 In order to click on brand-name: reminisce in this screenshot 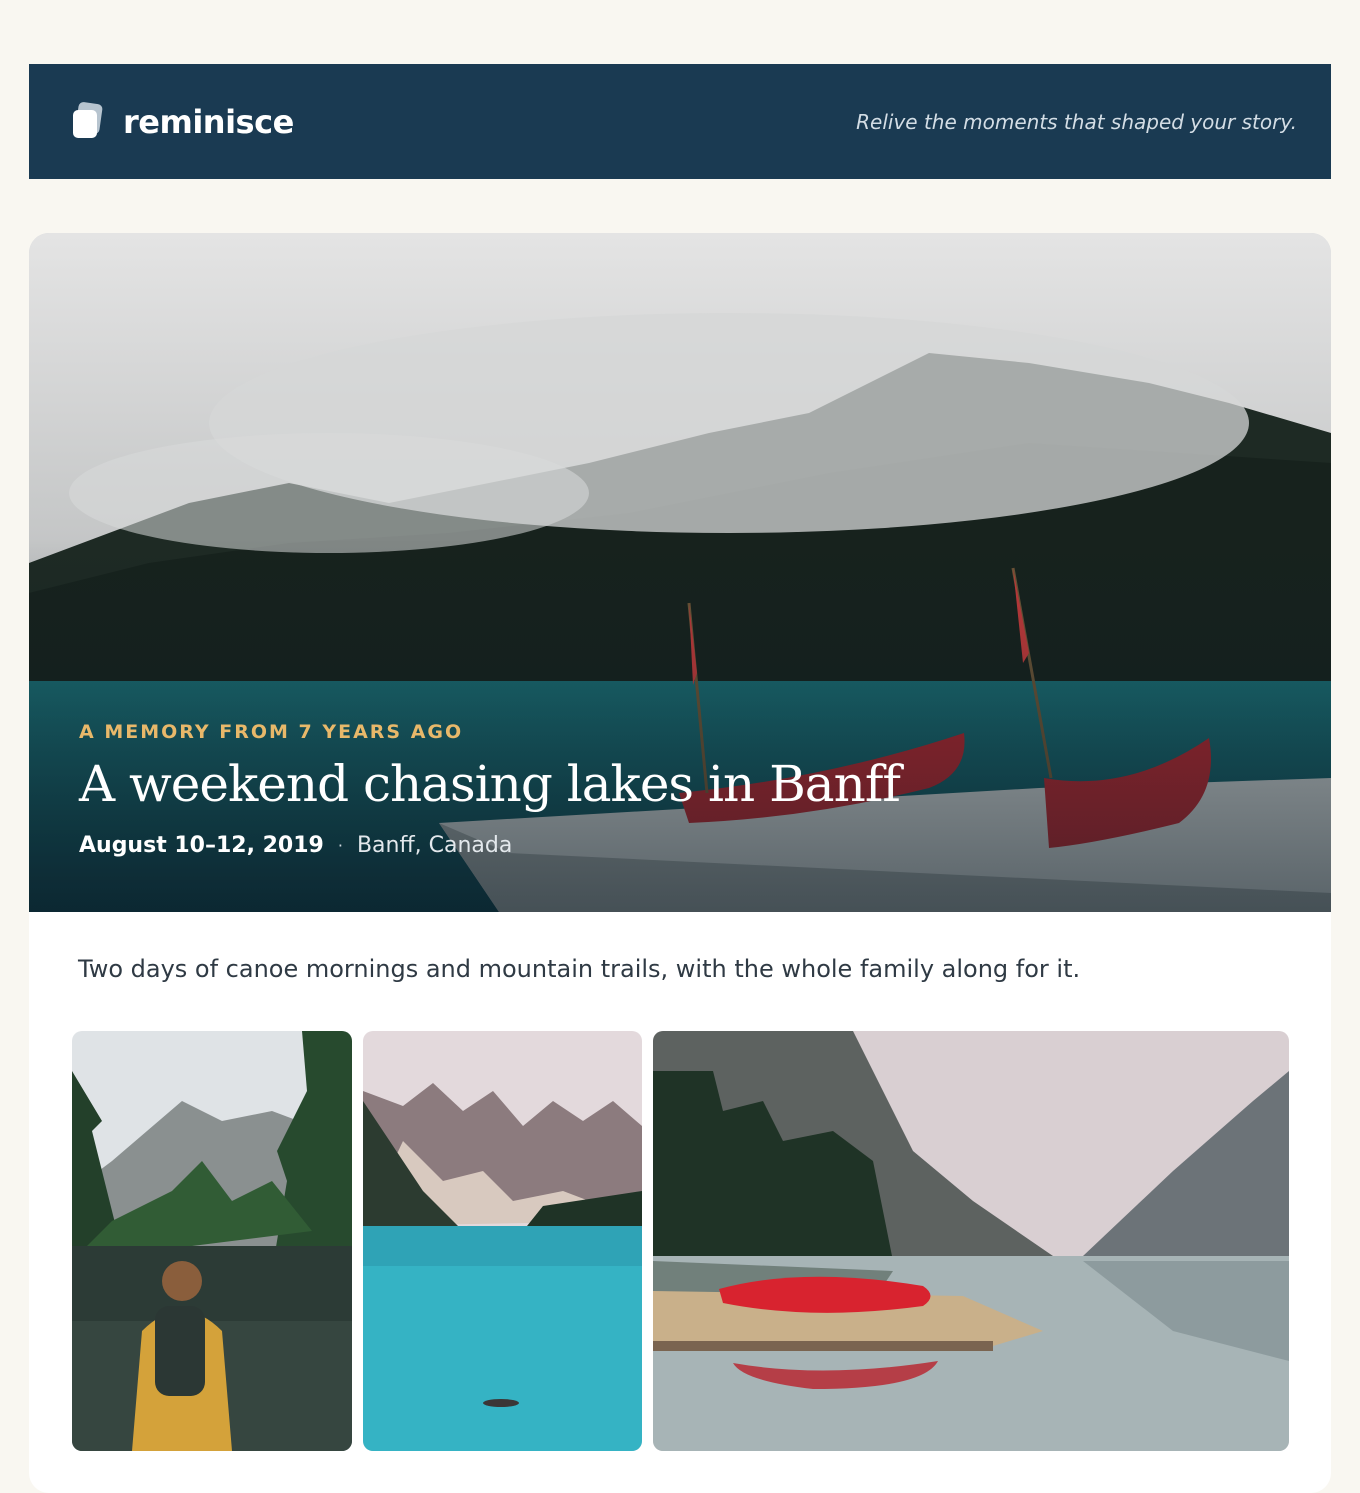, I will do `click(208, 121)`.